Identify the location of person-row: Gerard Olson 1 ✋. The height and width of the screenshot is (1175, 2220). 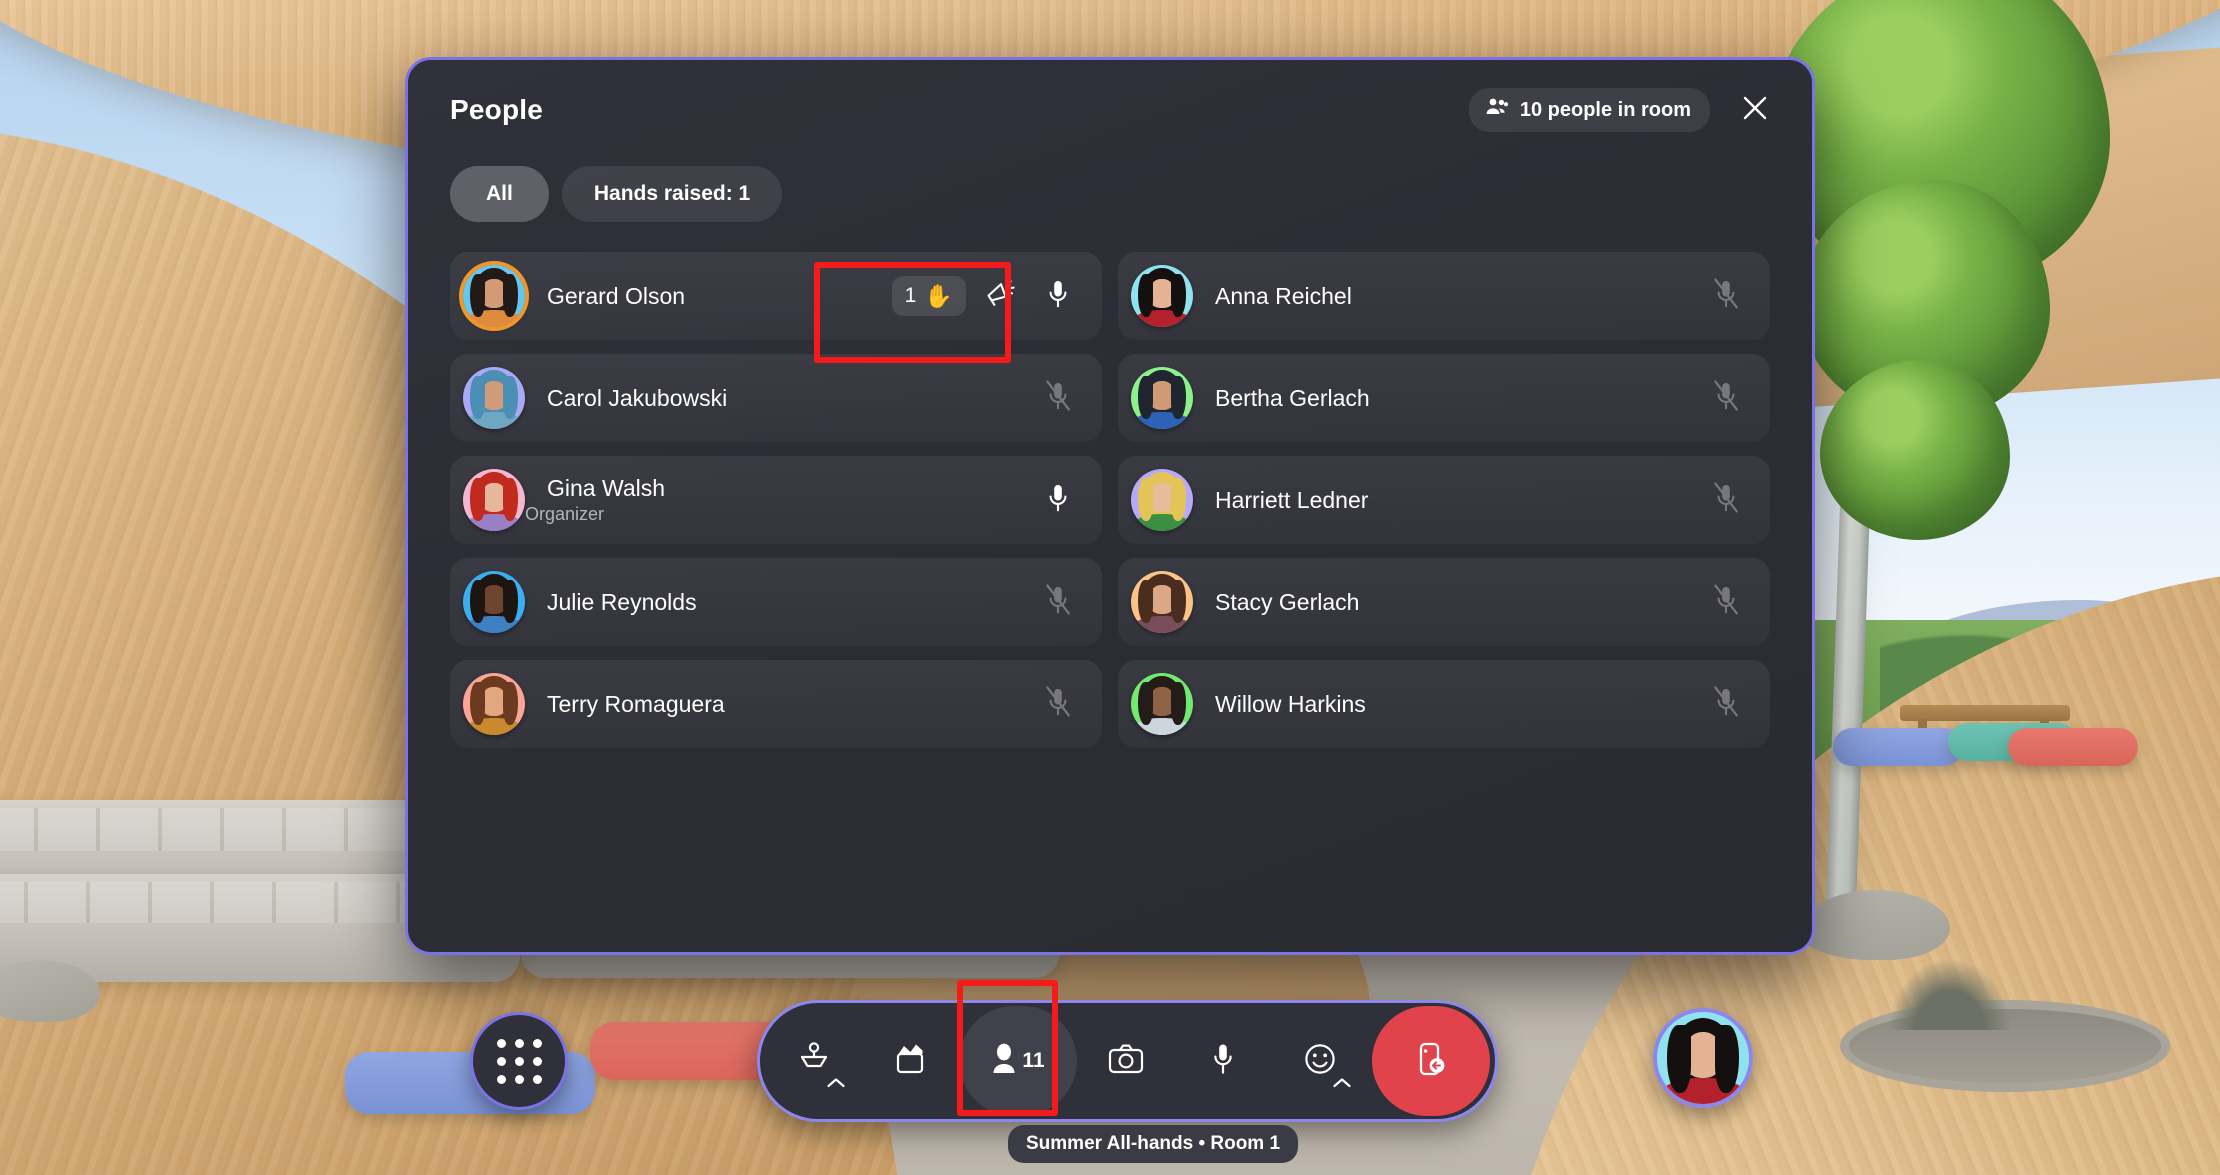
(776, 296).